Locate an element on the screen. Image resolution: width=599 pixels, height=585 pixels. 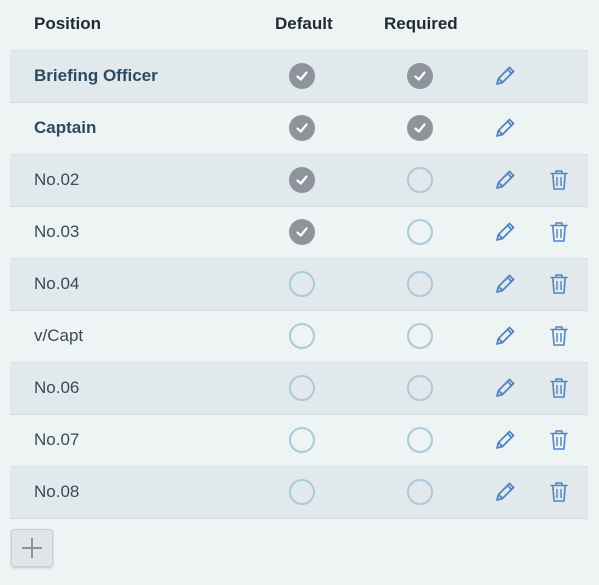
table-row: v/Capt is located at coordinates (299, 337).